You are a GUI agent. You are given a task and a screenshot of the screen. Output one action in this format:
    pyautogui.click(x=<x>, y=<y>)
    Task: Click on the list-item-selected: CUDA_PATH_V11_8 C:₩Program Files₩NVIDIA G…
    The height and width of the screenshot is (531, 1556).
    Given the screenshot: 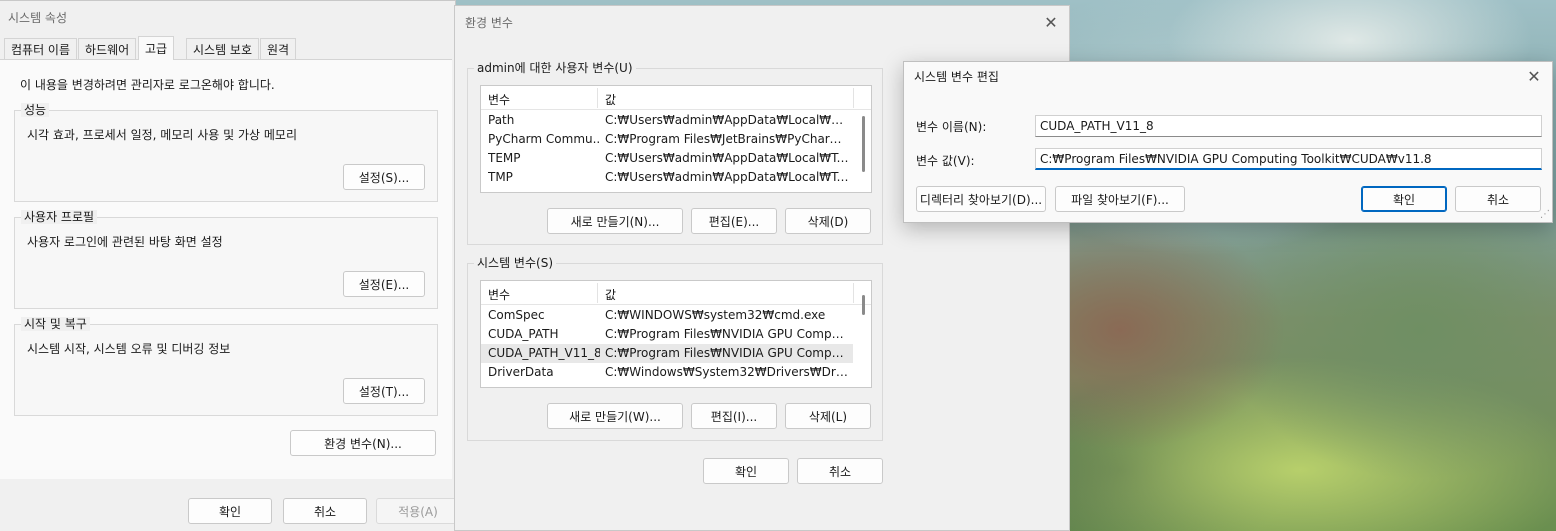 What is the action you would take?
    pyautogui.click(x=667, y=353)
    